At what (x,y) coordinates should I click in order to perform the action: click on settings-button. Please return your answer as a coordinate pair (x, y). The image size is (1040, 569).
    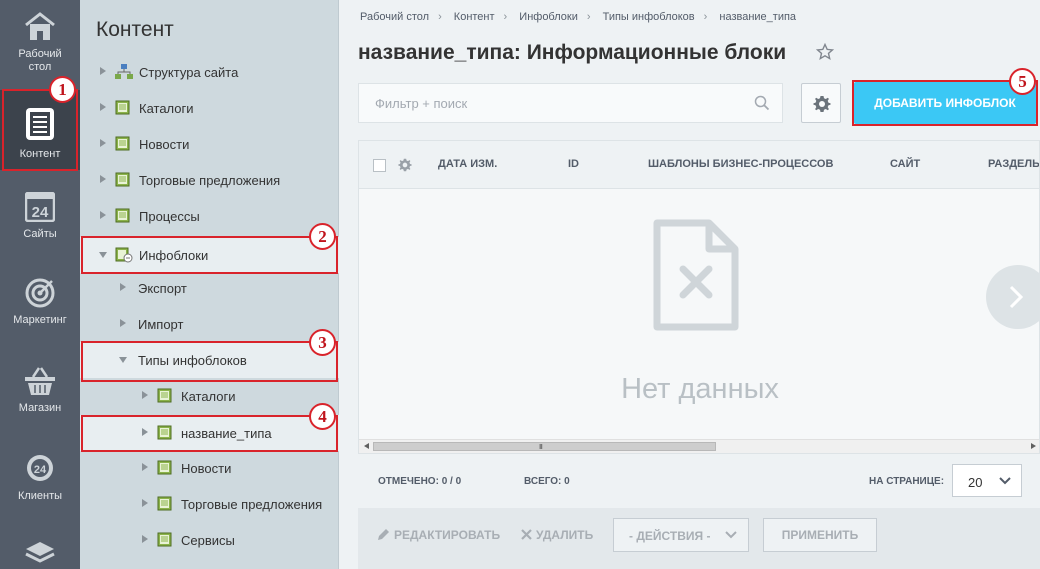
    Looking at the image, I should click on (821, 103).